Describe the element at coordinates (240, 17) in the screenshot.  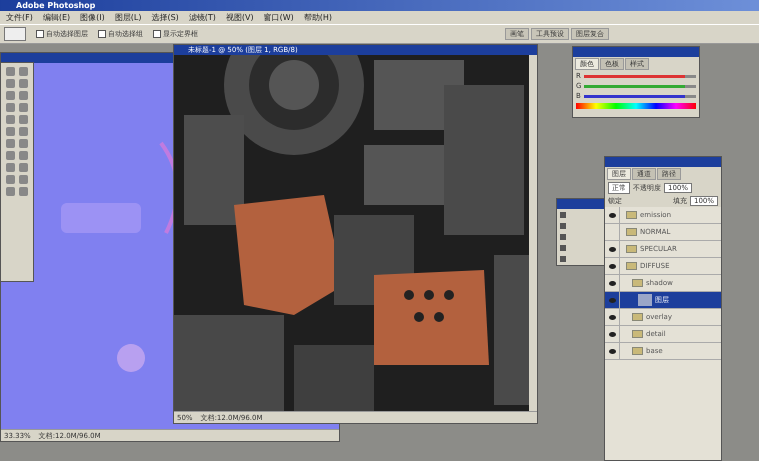
I see `menu-item: 视图(V)` at that location.